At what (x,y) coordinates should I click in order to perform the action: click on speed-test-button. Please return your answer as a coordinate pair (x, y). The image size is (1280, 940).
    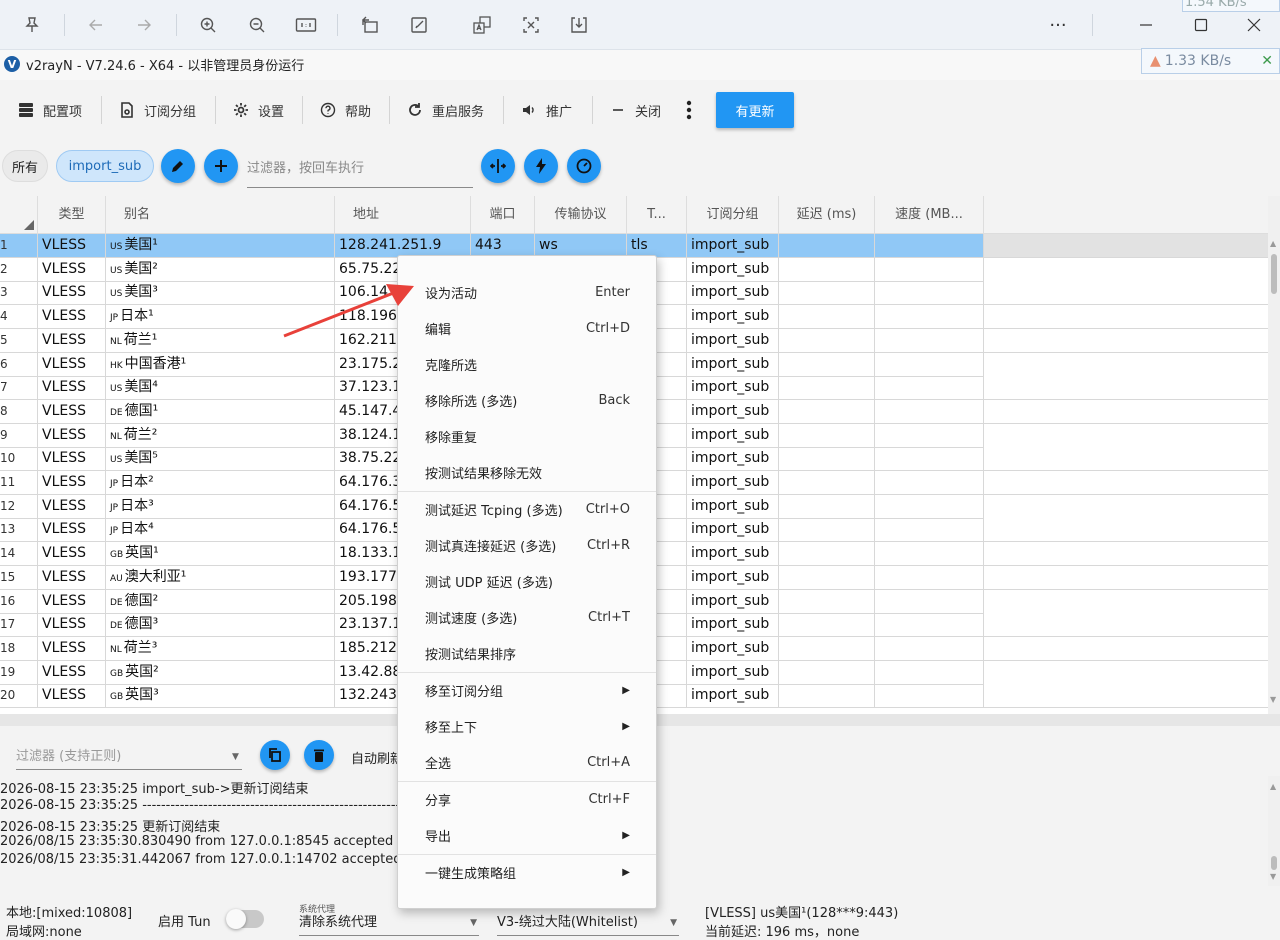
    Looking at the image, I should click on (541, 166).